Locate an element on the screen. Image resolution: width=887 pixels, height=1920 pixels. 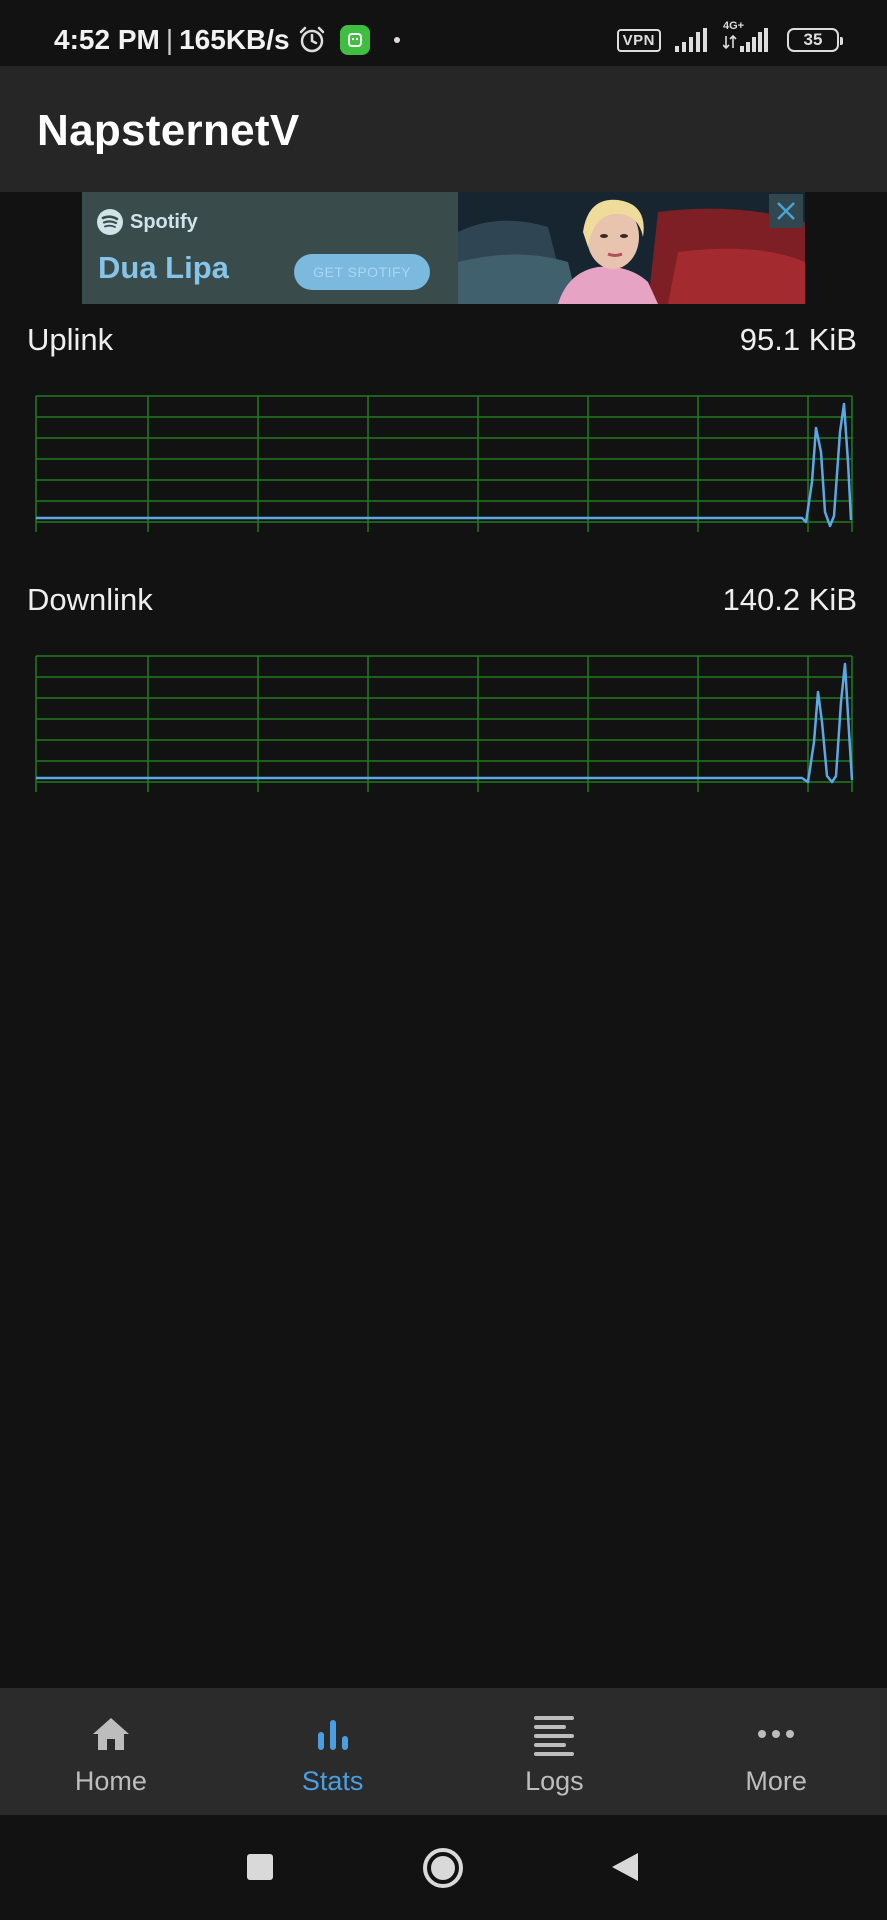
ad-brand-name: Spotify is located at coordinates (164, 221).